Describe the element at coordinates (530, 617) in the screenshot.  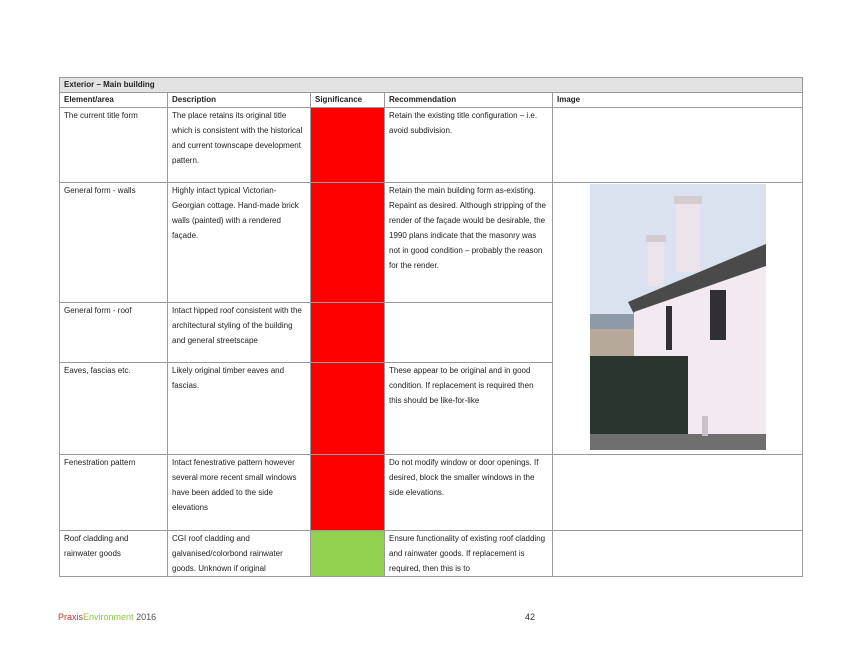
I see `page-number: 42` at that location.